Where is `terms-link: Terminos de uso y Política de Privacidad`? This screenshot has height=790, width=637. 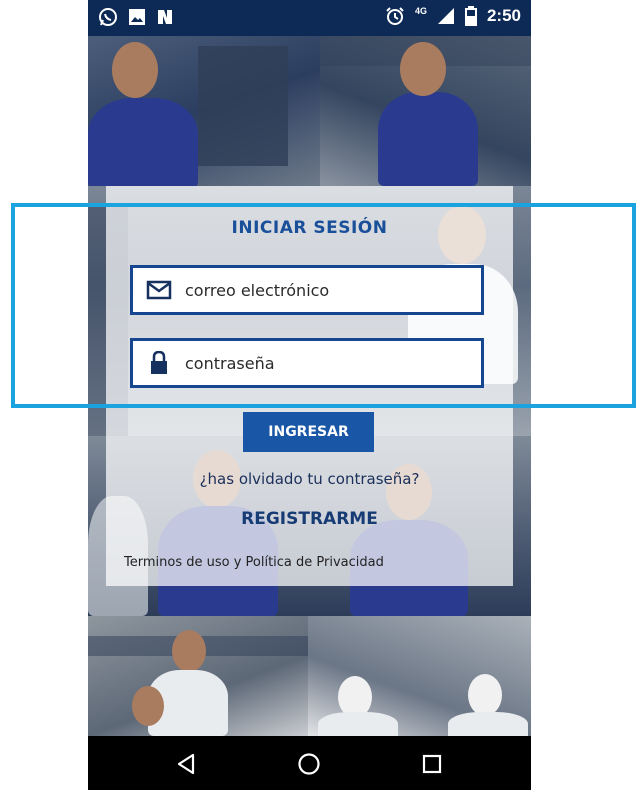 terms-link: Terminos de uso y Política de Privacidad is located at coordinates (314, 562).